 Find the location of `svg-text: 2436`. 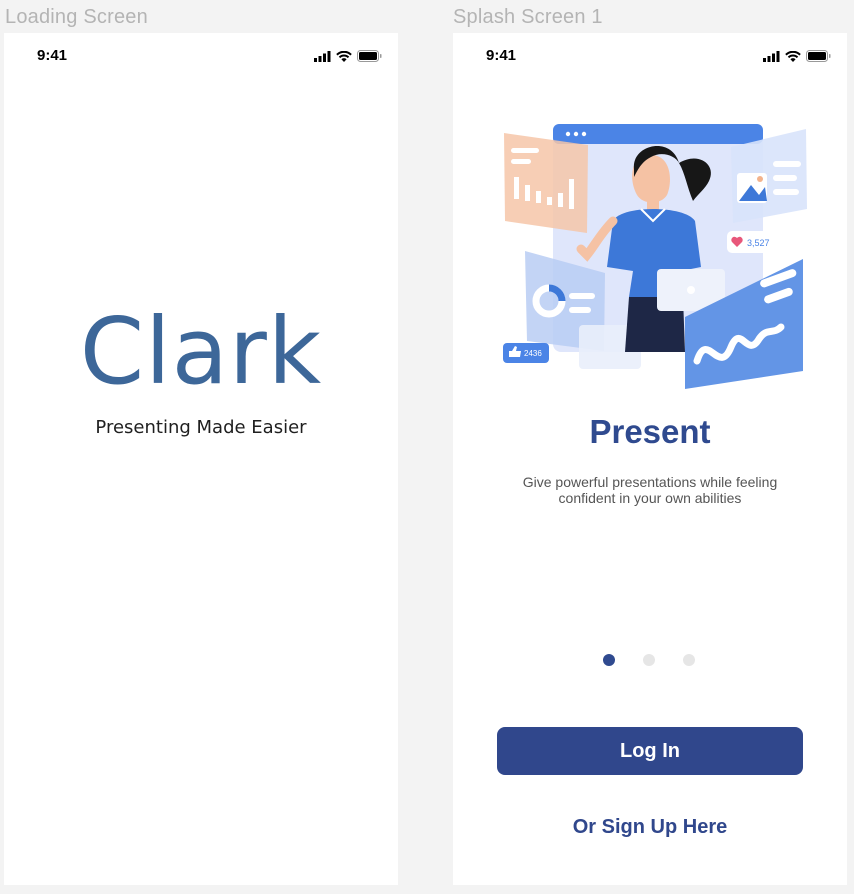

svg-text: 2436 is located at coordinates (533, 353).